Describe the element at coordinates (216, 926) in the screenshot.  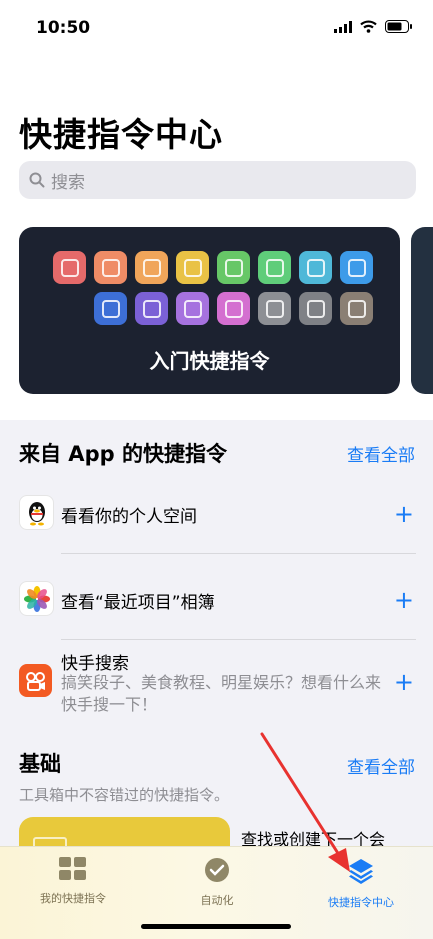
I see `home-indicator` at that location.